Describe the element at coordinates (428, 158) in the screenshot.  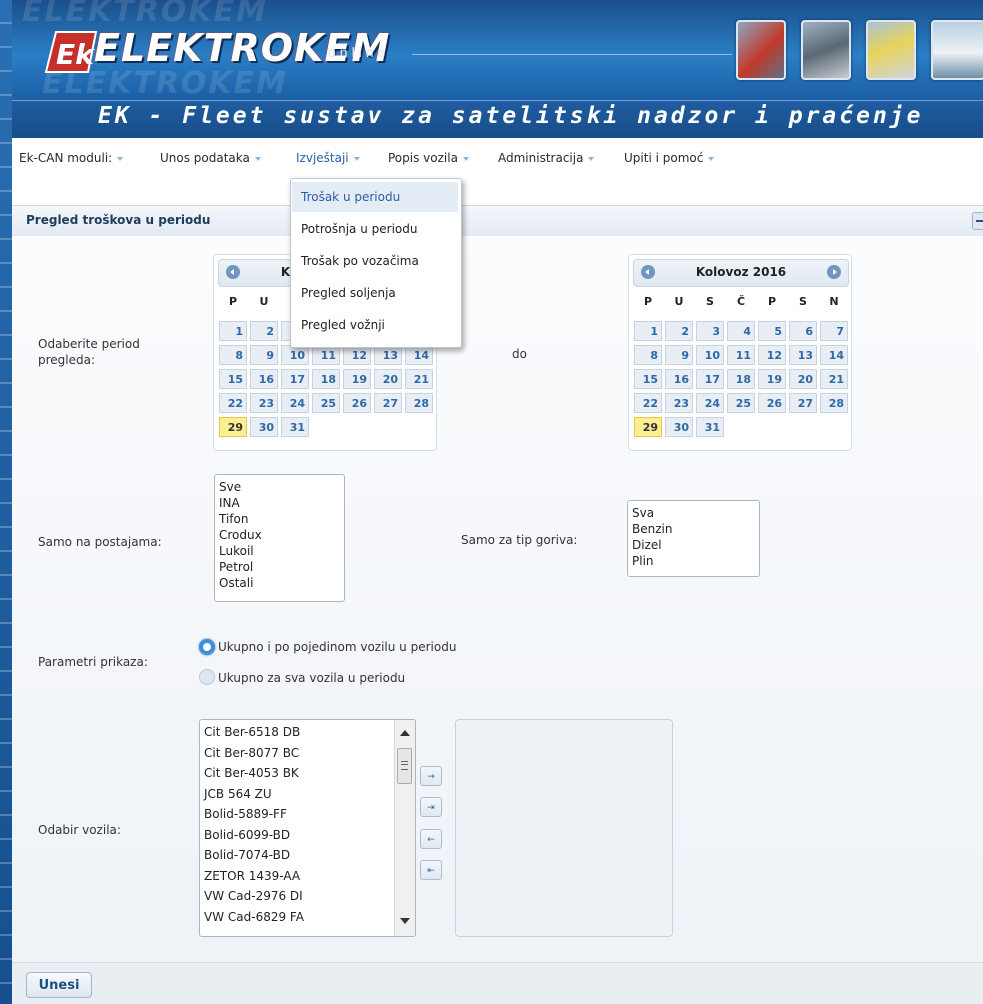
I see `menu-popis-vozila: Popis vozila` at that location.